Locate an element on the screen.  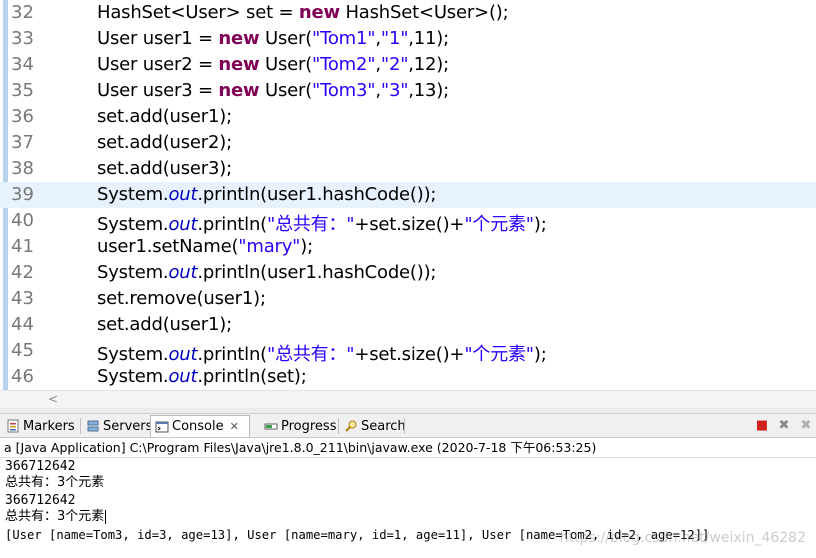
code-line: 34 User user2 = new User("Tom2","2",12); is located at coordinates (408, 65).